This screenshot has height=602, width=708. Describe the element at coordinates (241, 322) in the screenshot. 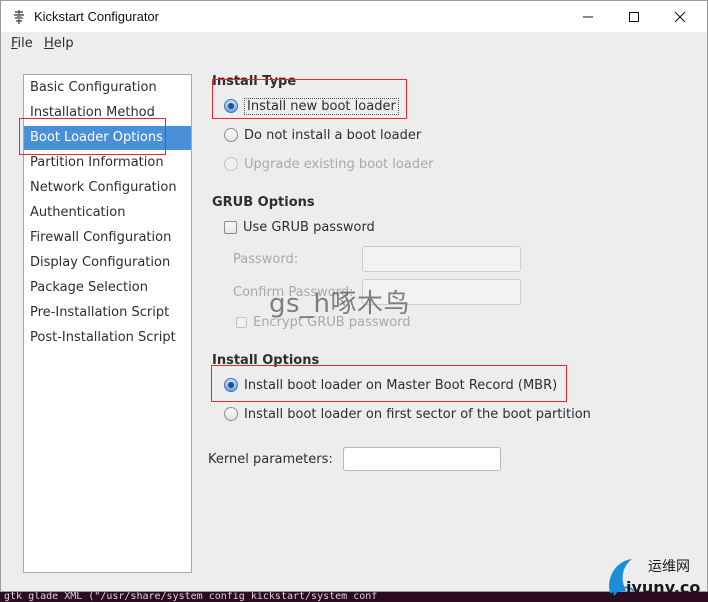

I see `checkbox-disabled-icon` at that location.